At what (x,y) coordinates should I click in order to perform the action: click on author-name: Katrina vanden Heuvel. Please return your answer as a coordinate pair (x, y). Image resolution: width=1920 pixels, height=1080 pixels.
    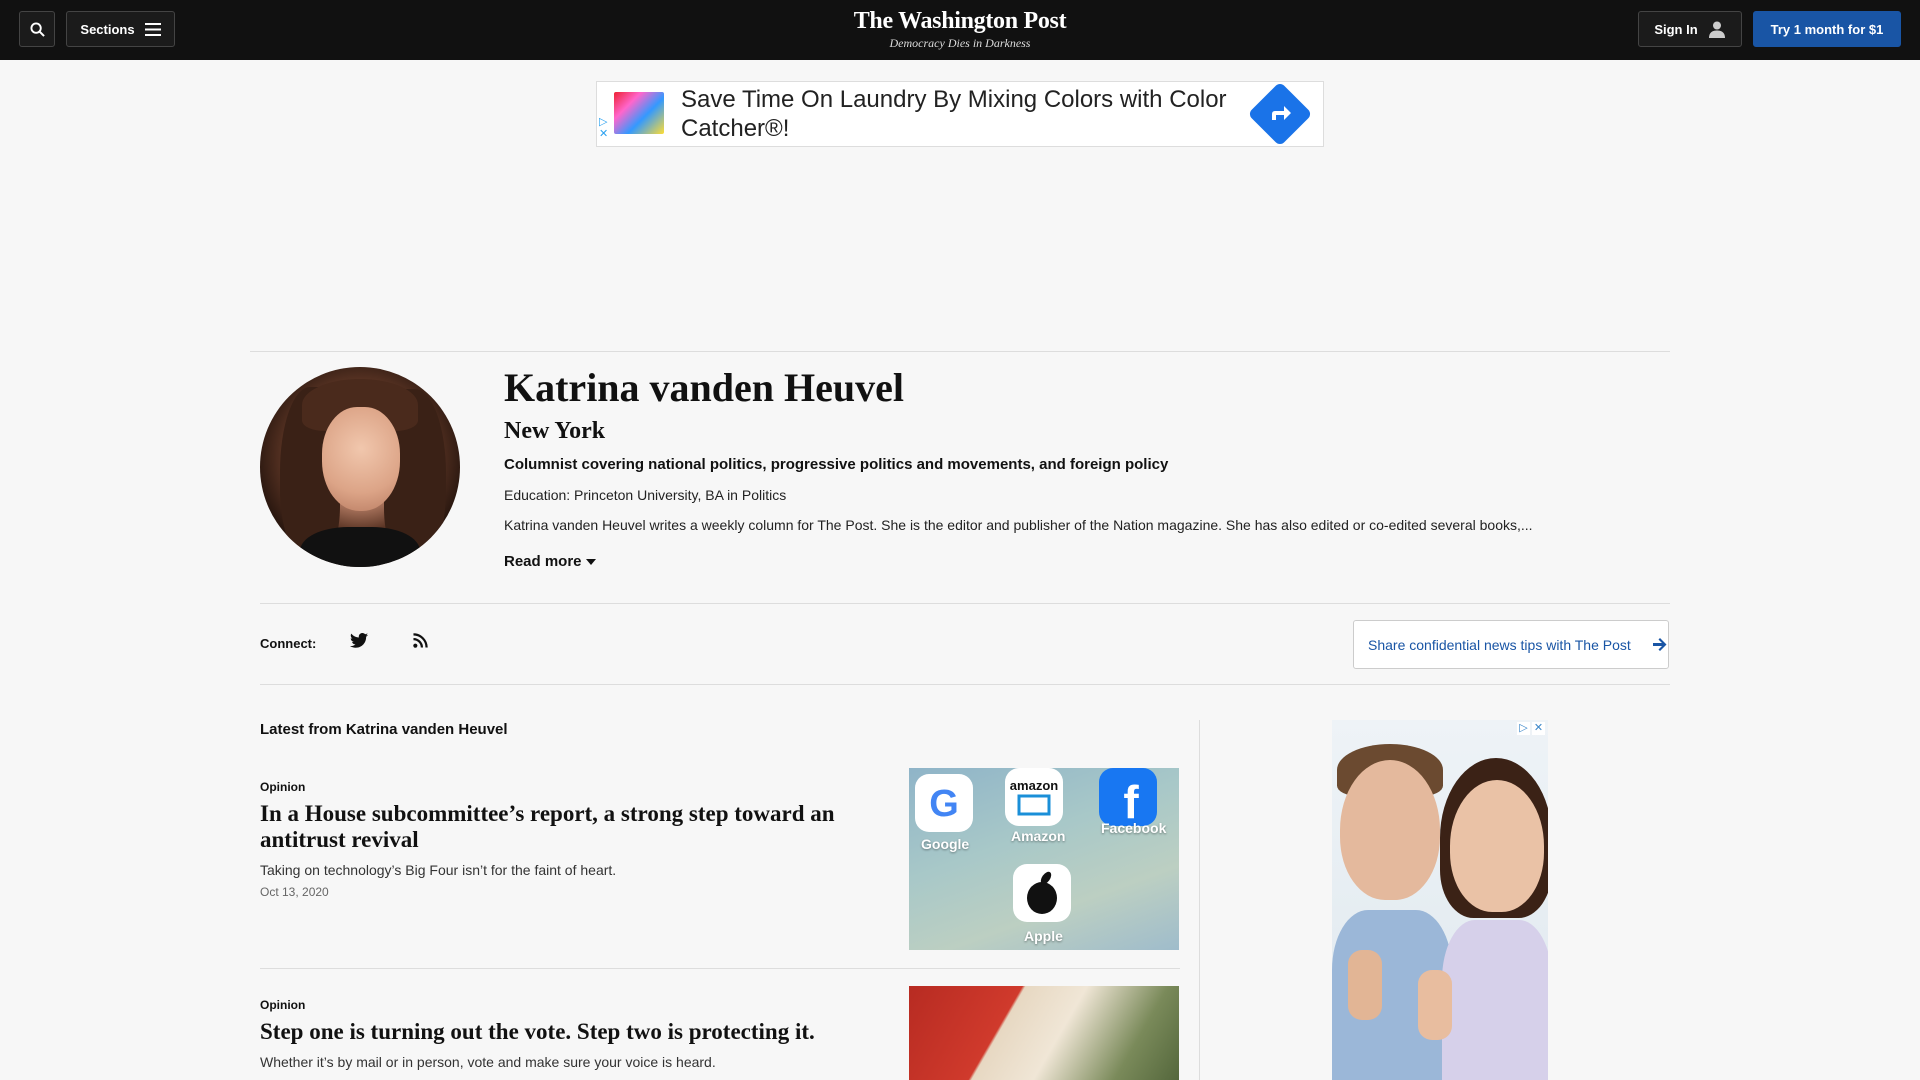
    Looking at the image, I should click on (704, 387).